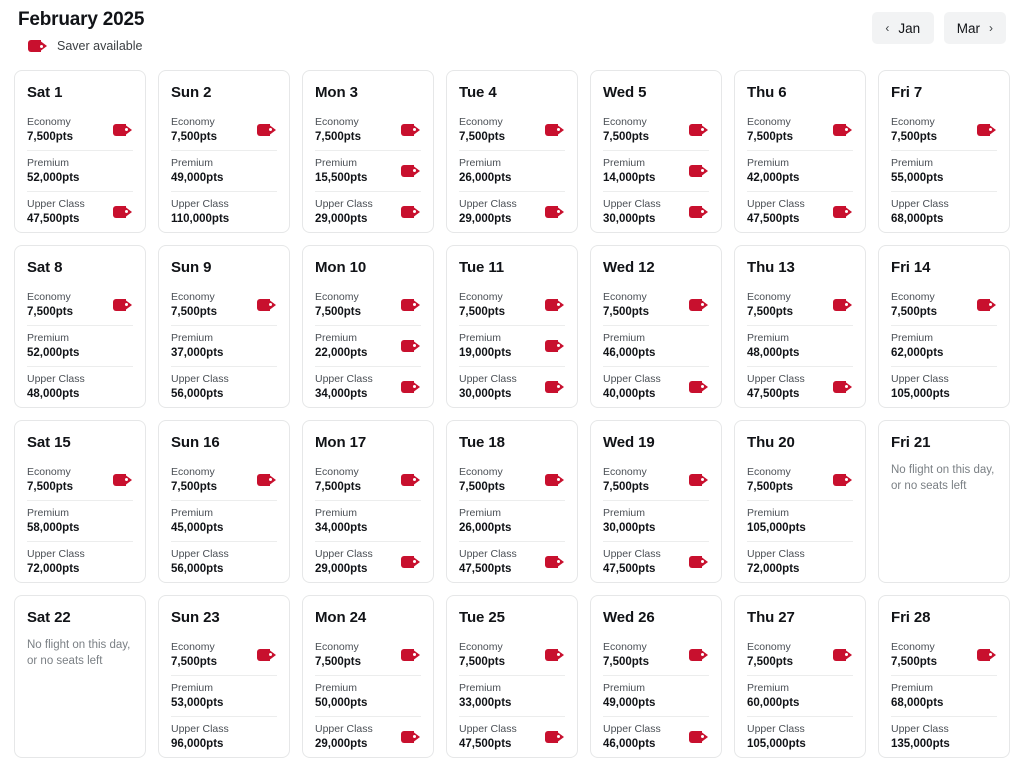 The width and height of the screenshot is (1024, 784). What do you see at coordinates (224, 695) in the screenshot?
I see `fare-row: Premium 53,000pts` at bounding box center [224, 695].